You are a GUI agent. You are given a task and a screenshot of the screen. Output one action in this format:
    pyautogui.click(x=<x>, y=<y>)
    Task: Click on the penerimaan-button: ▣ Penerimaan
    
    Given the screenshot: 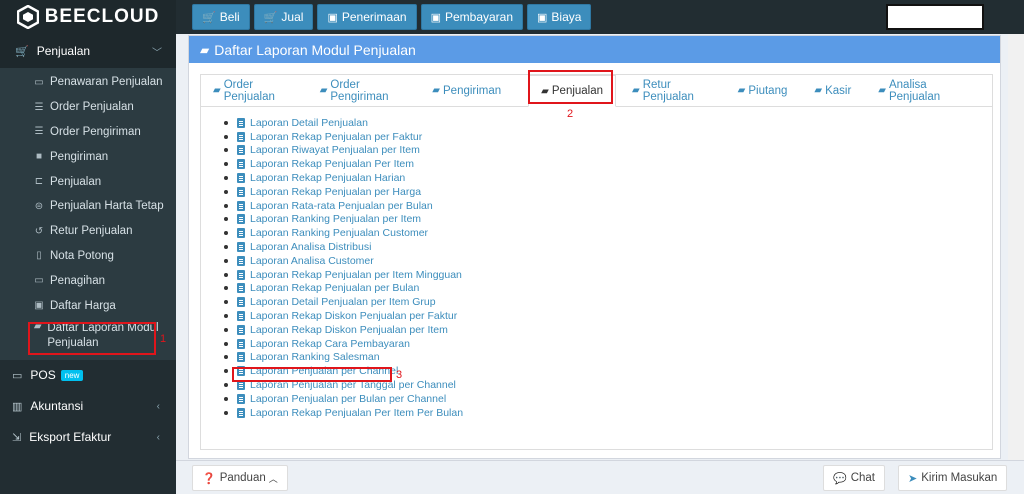 What is the action you would take?
    pyautogui.click(x=367, y=17)
    